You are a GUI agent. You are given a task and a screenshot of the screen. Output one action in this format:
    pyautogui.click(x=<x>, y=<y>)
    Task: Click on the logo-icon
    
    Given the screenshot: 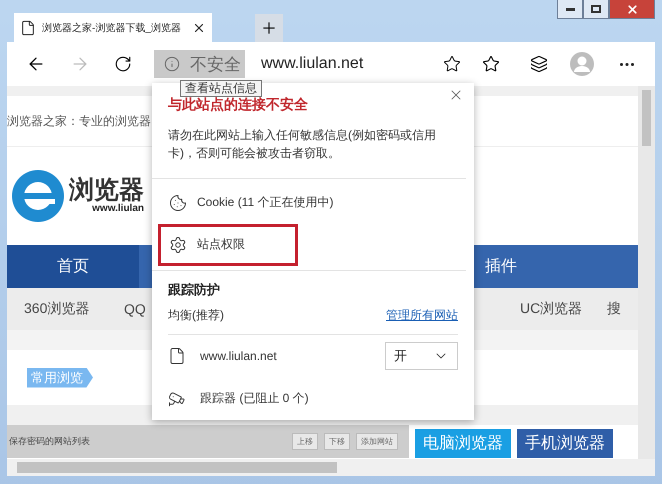 What is the action you would take?
    pyautogui.click(x=38, y=196)
    